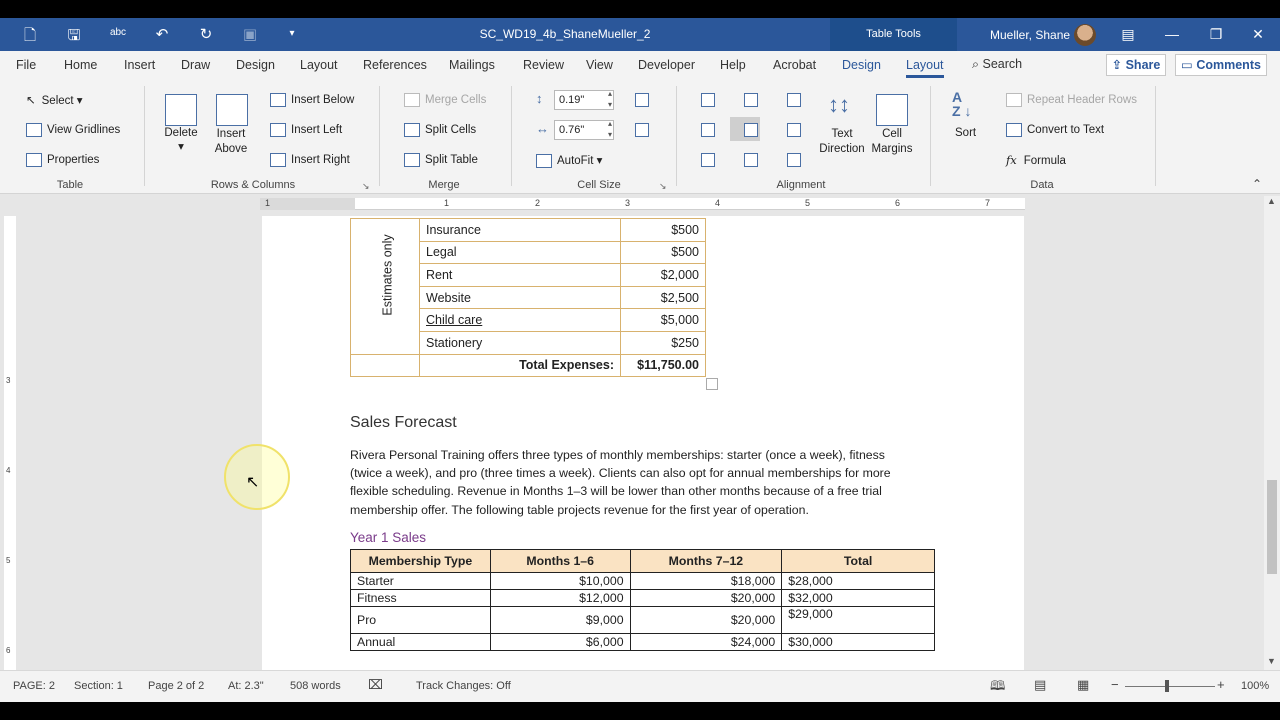 Image resolution: width=1280 pixels, height=720 pixels. What do you see at coordinates (26, 65) in the screenshot?
I see `tab-file: File` at bounding box center [26, 65].